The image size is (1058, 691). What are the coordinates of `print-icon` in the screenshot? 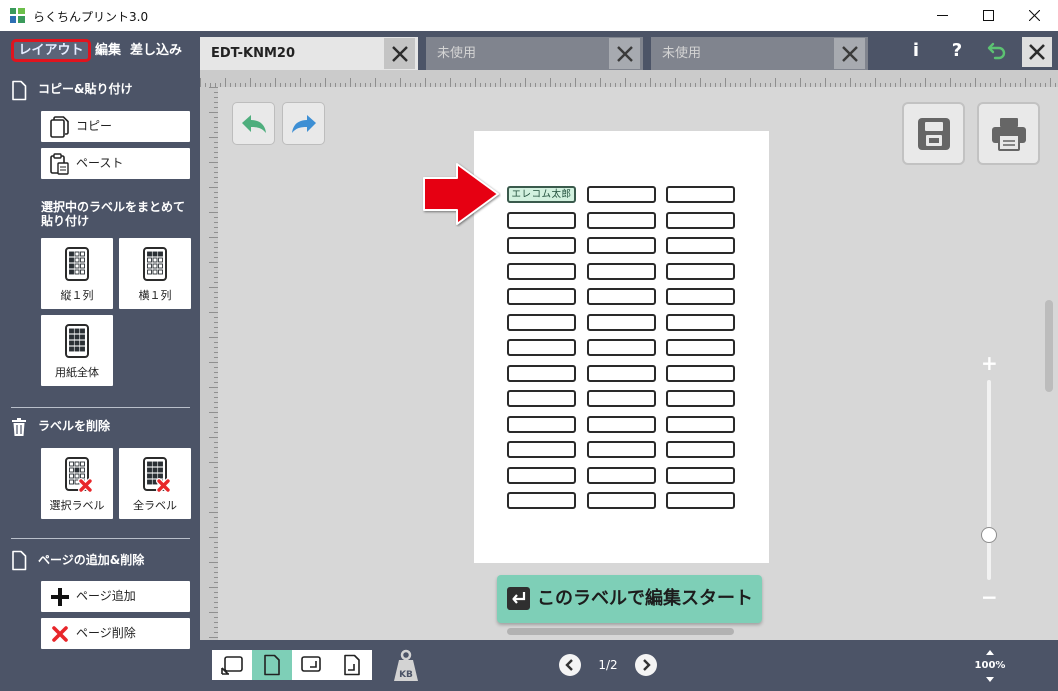 It's located at (1008, 134).